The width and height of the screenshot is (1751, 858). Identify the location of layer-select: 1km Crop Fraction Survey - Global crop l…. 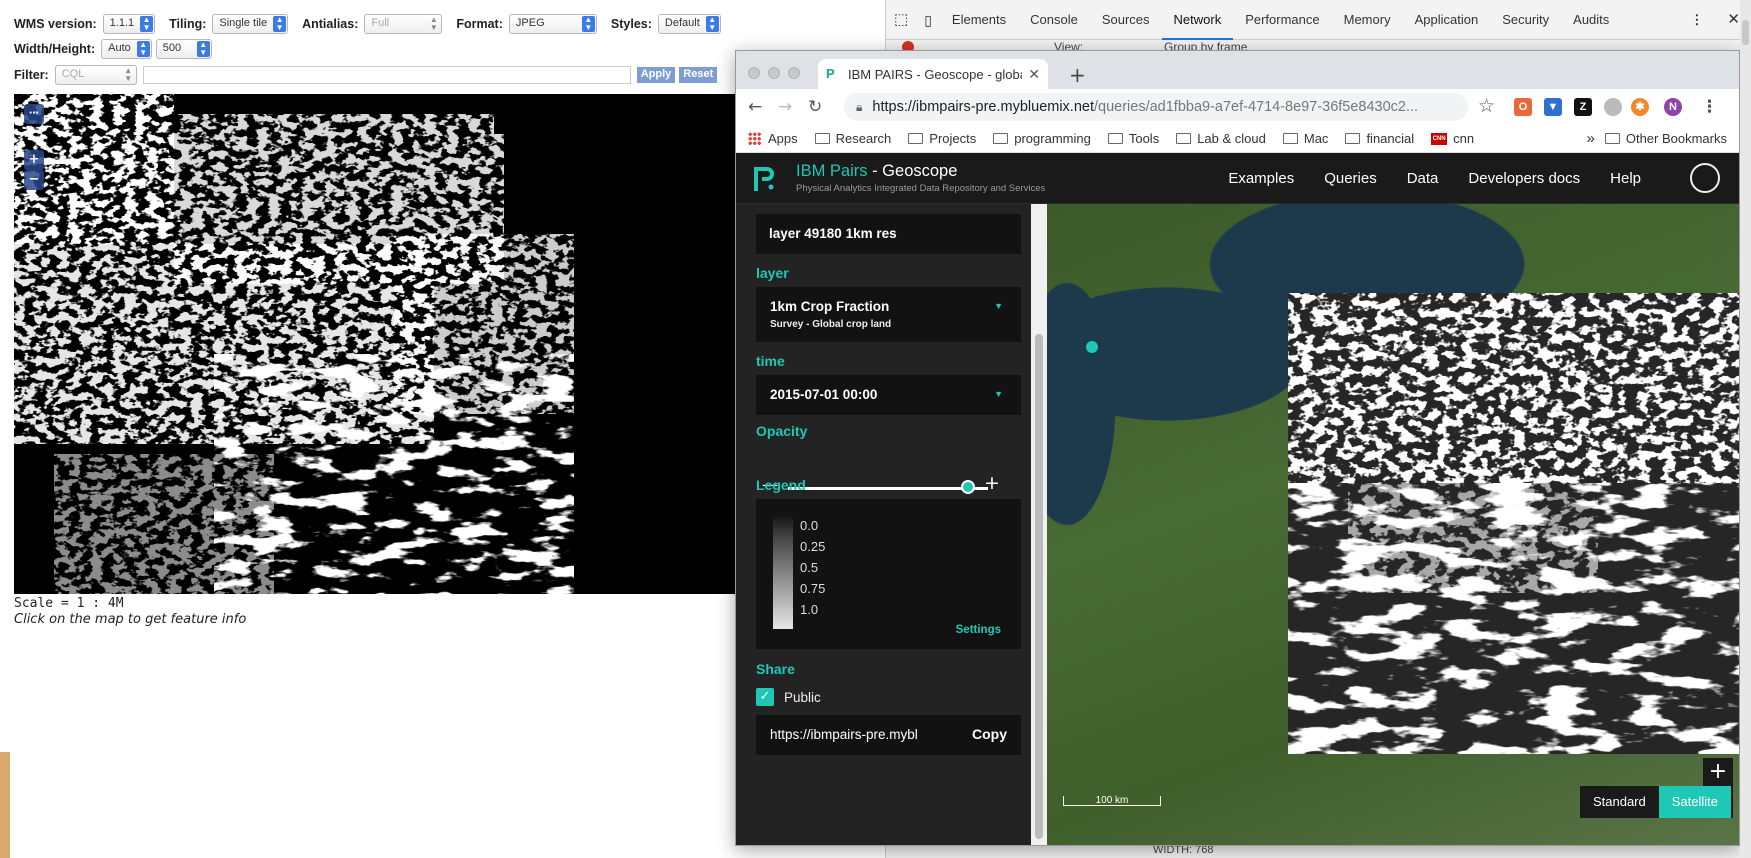
(888, 314).